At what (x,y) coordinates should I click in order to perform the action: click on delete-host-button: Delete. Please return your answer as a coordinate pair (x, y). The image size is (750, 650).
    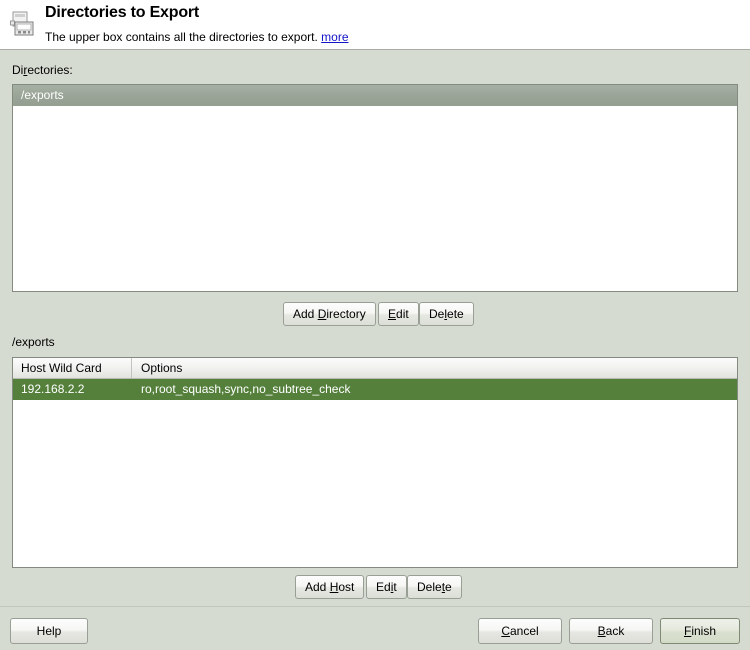
    Looking at the image, I should click on (434, 587).